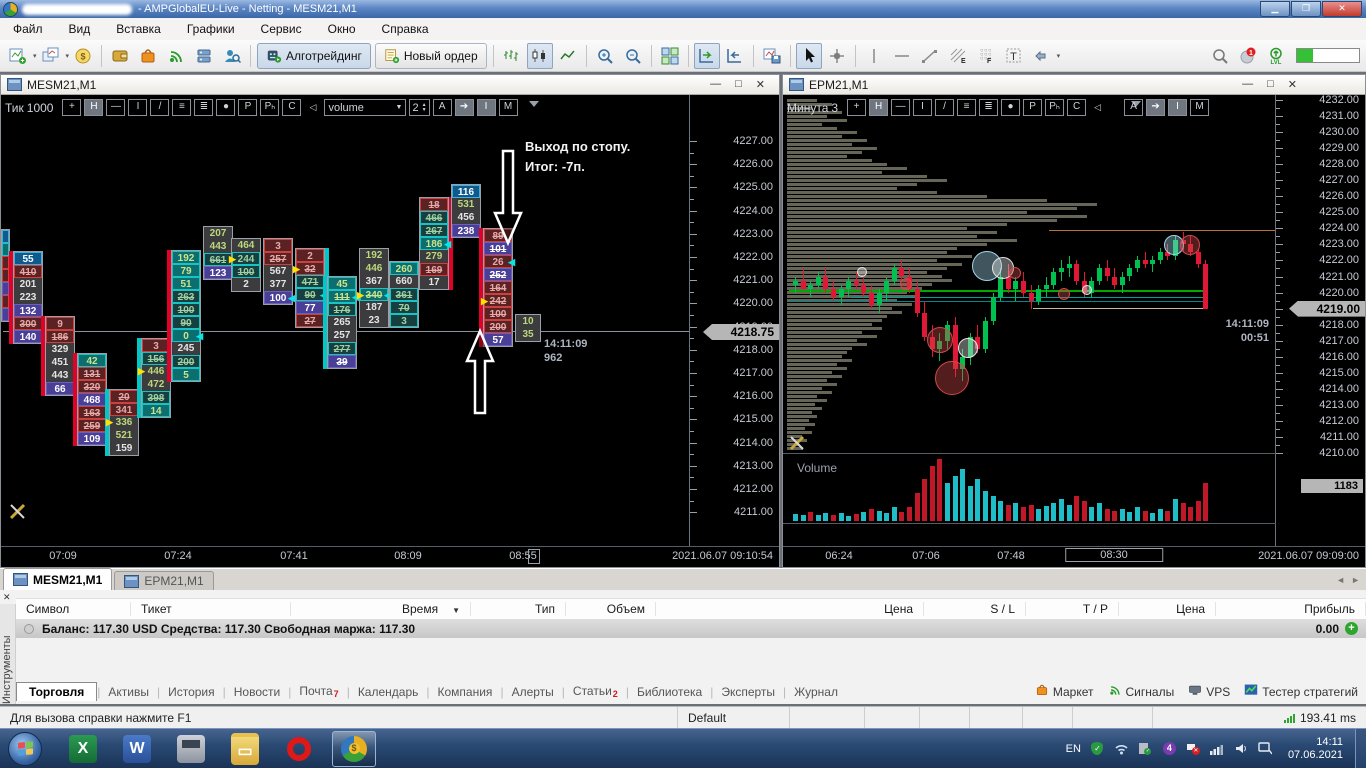  Describe the element at coordinates (25, 748) in the screenshot. I see `start-button` at that location.